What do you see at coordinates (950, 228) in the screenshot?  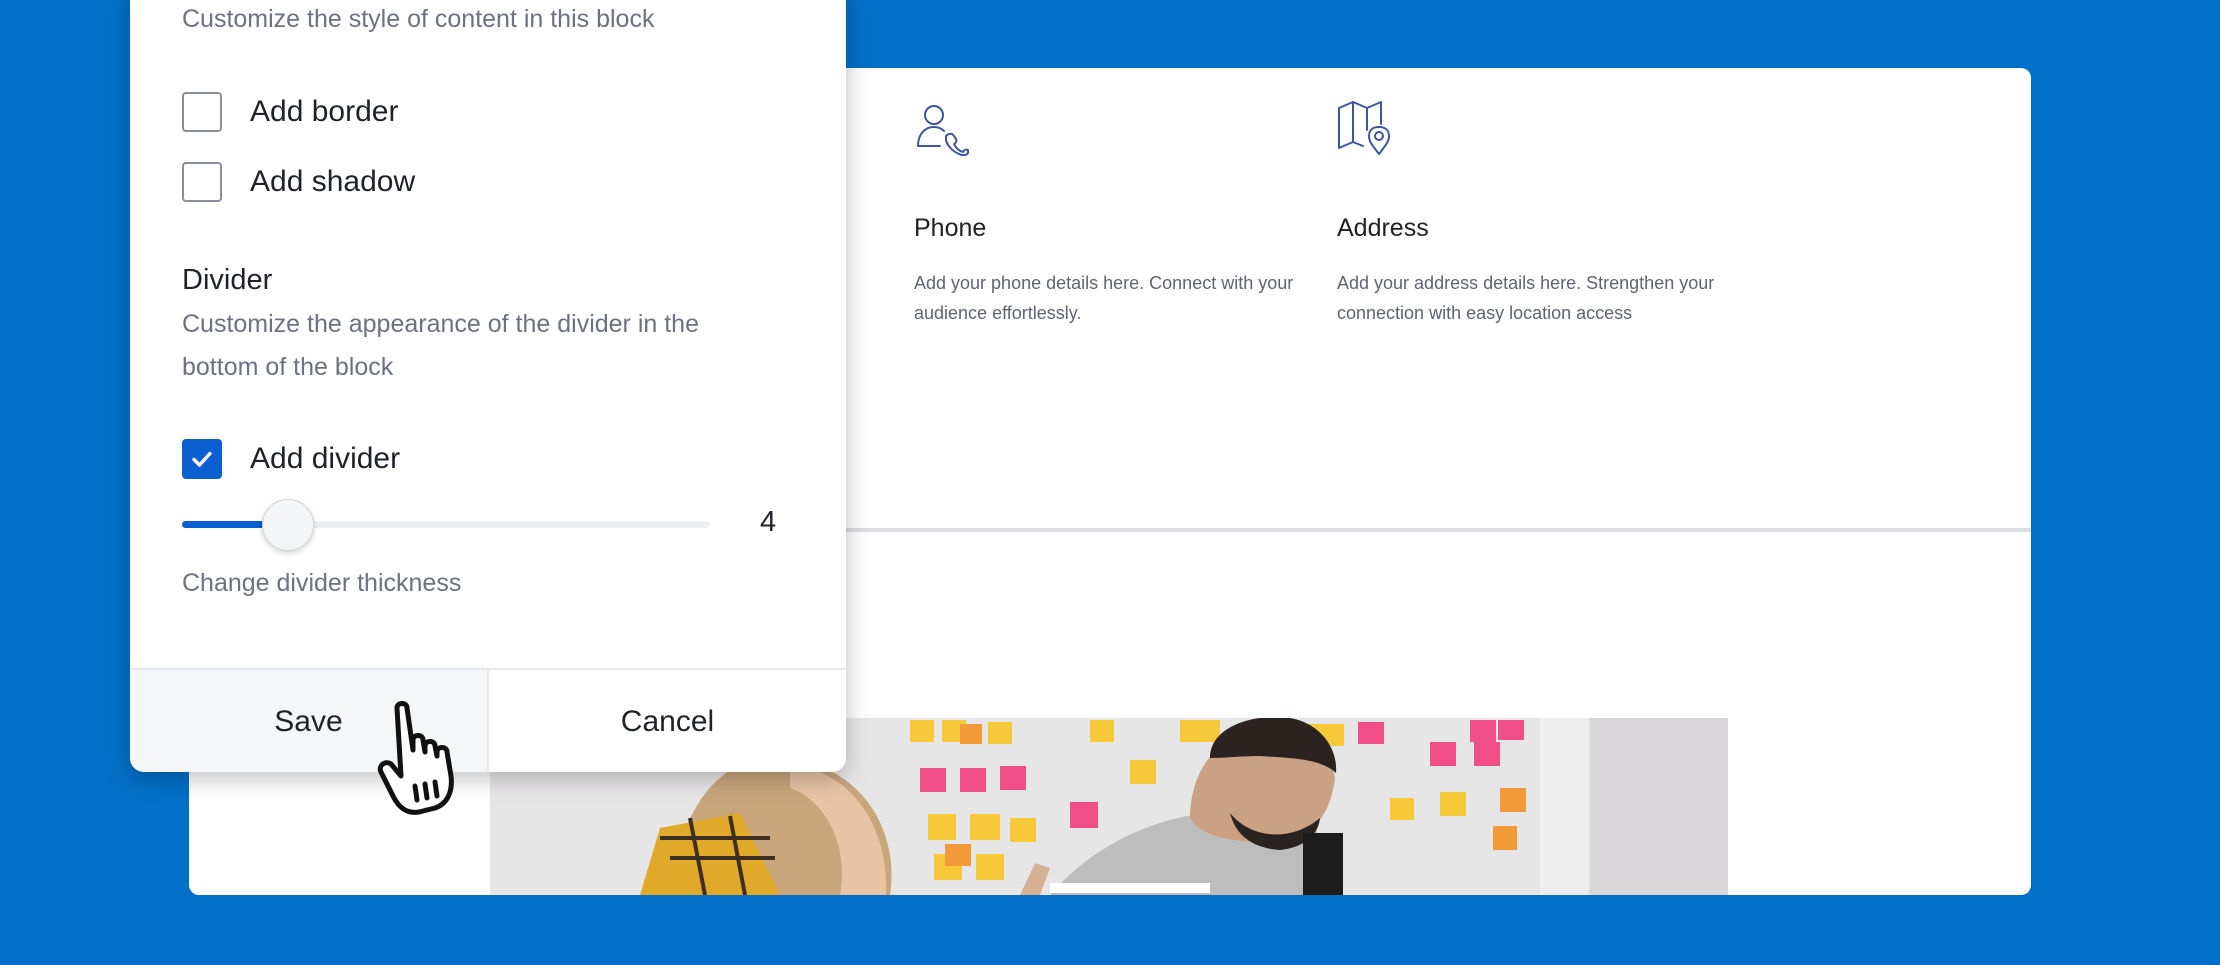 I see `contact-title: Phone` at bounding box center [950, 228].